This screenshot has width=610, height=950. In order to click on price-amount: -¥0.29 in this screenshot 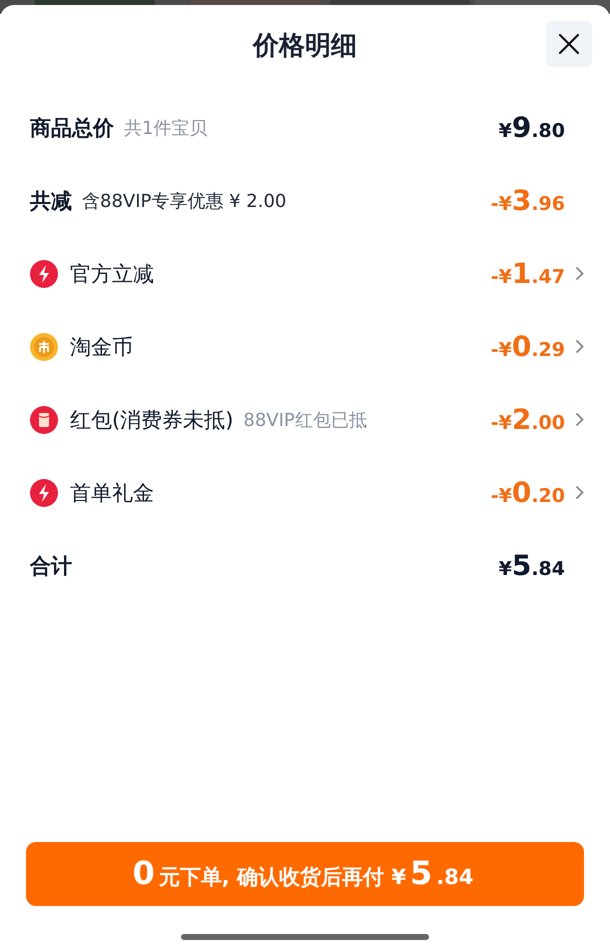, I will do `click(527, 346)`.